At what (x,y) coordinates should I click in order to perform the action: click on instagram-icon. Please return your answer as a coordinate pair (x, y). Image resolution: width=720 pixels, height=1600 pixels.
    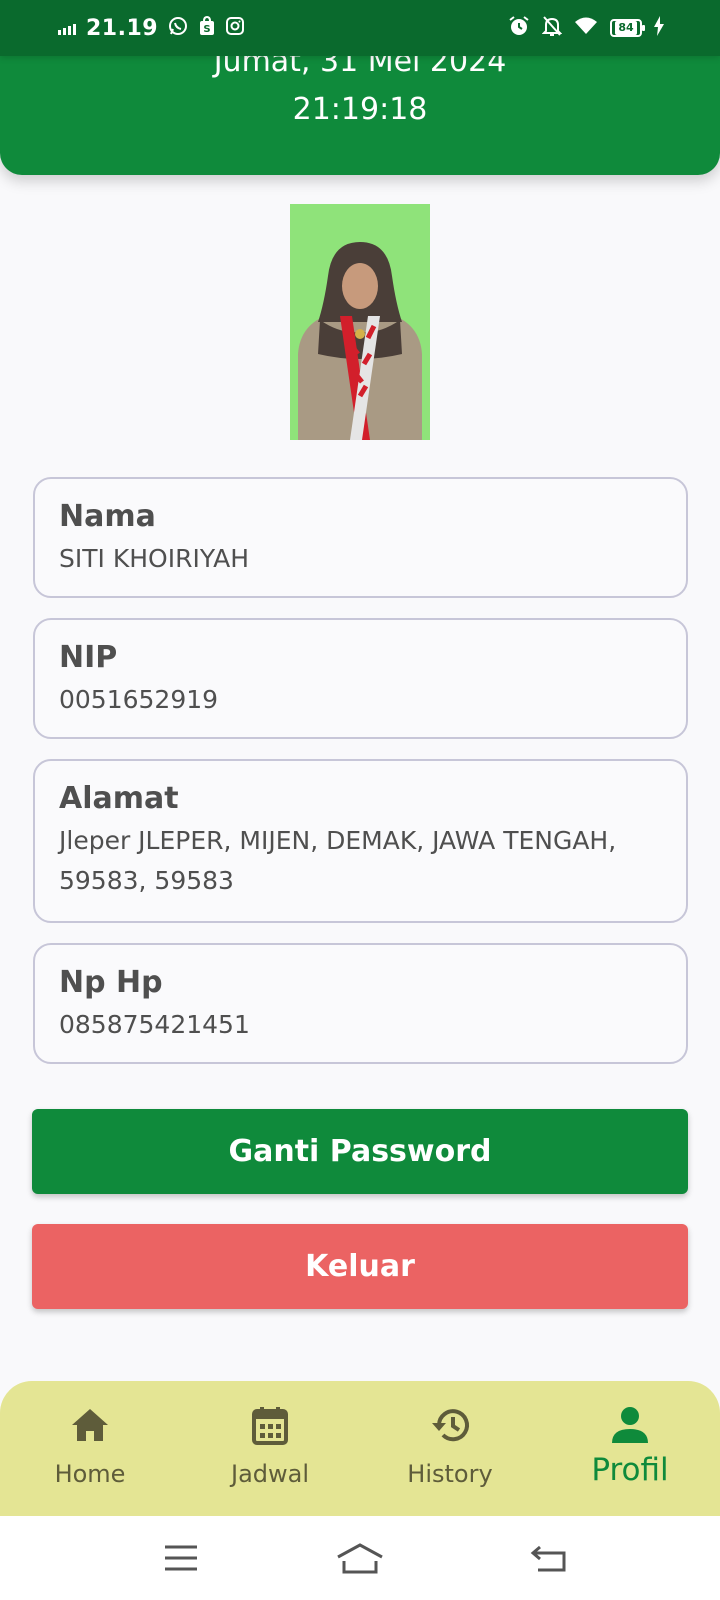
    Looking at the image, I should click on (235, 28).